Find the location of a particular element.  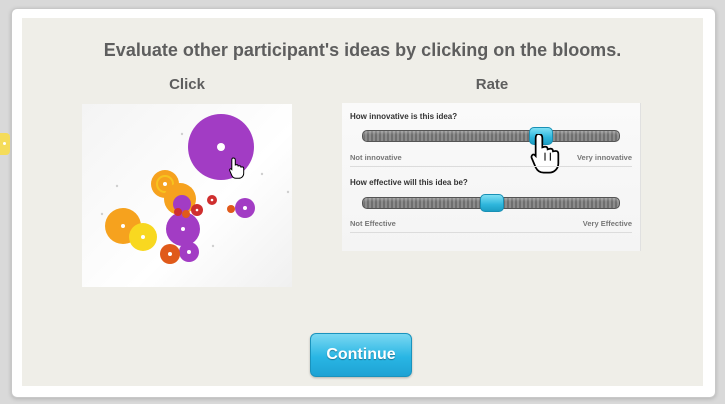

effective-slider is located at coordinates (491, 203).